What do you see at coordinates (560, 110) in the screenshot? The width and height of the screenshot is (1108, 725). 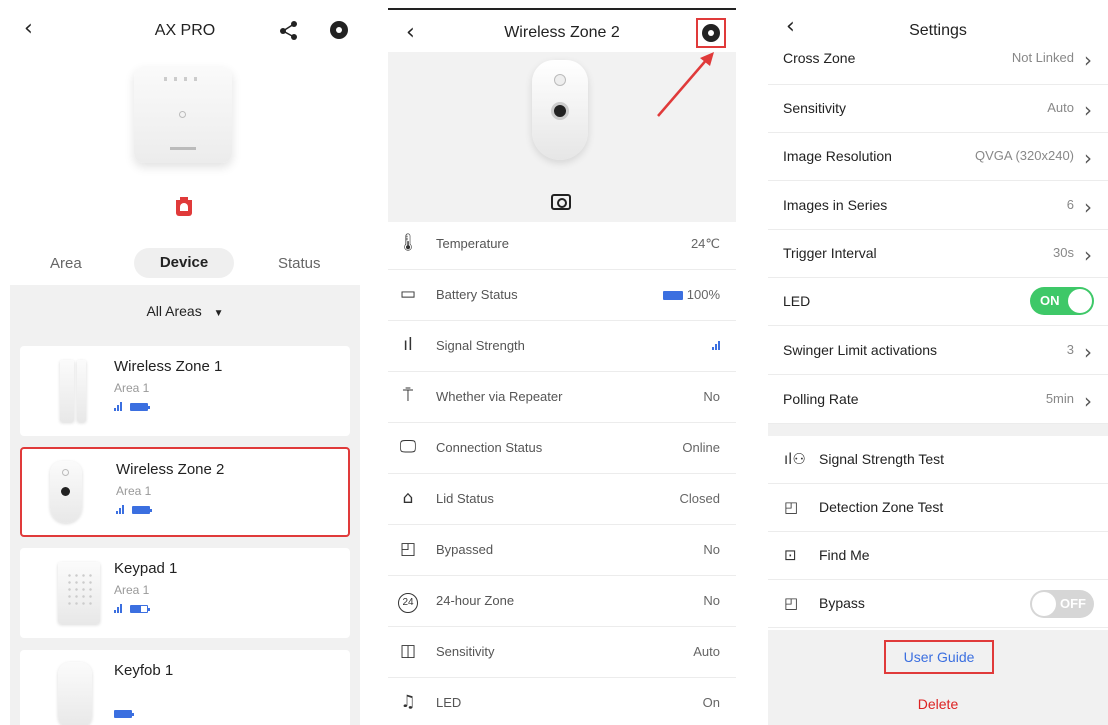 I see `pir-camera-image` at bounding box center [560, 110].